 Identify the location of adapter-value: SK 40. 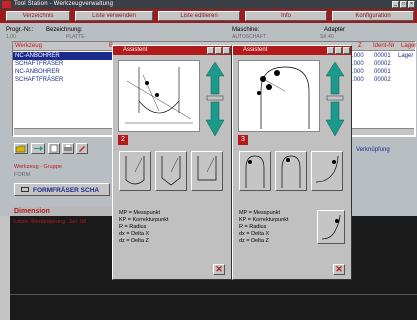
(327, 37).